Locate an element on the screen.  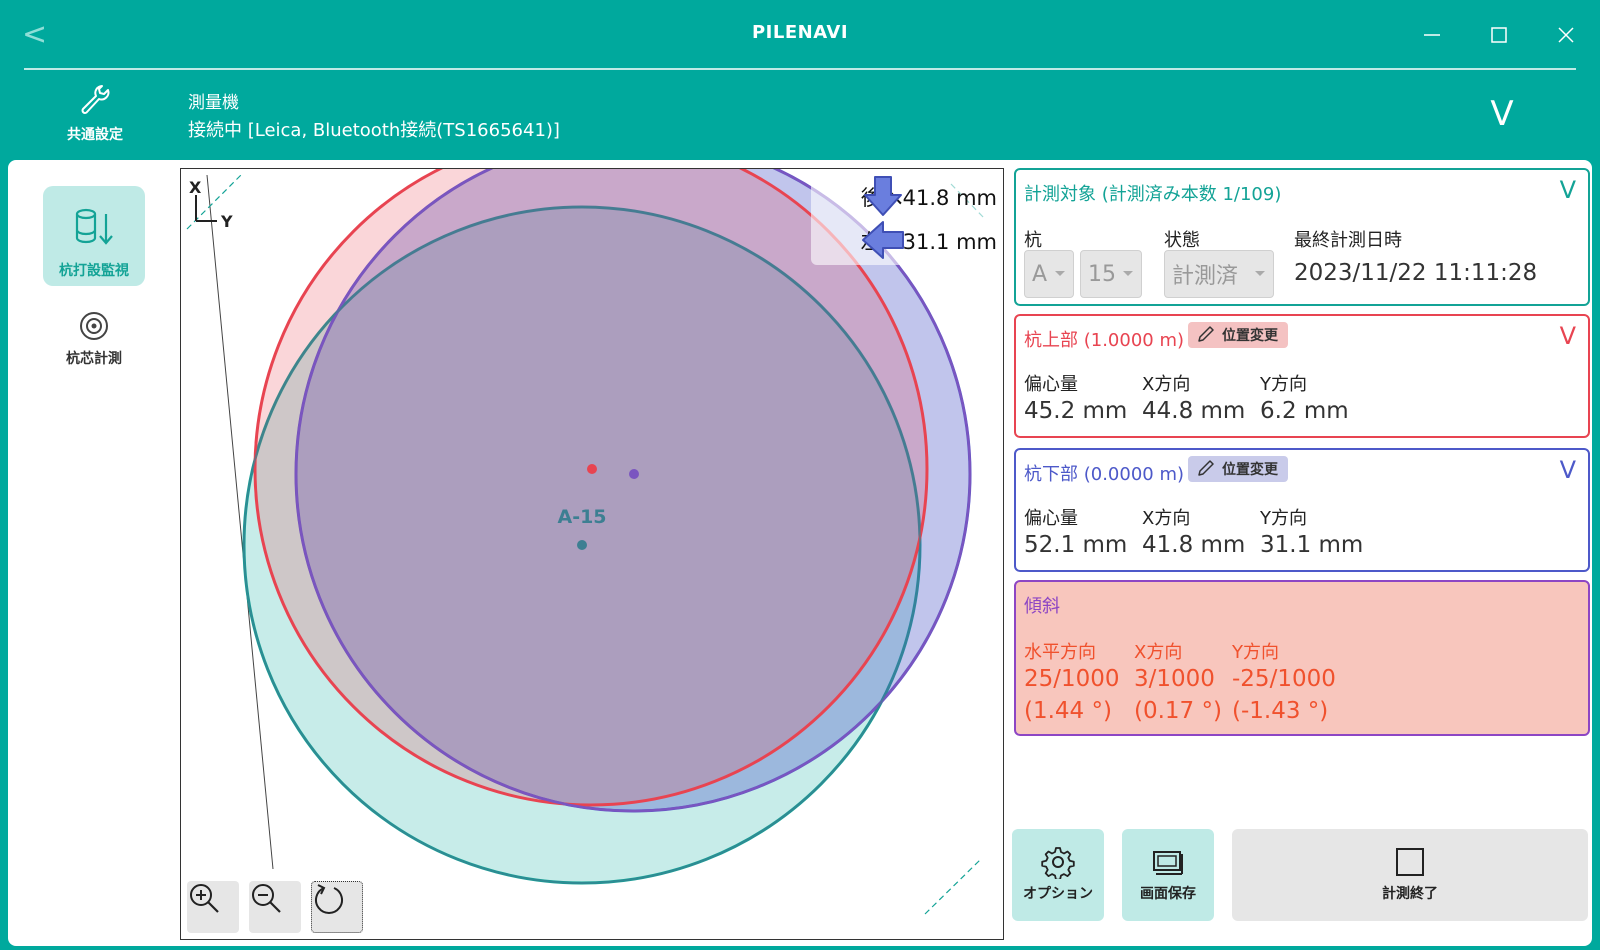
y-direction-value: 6.2 mm is located at coordinates (1304, 411).